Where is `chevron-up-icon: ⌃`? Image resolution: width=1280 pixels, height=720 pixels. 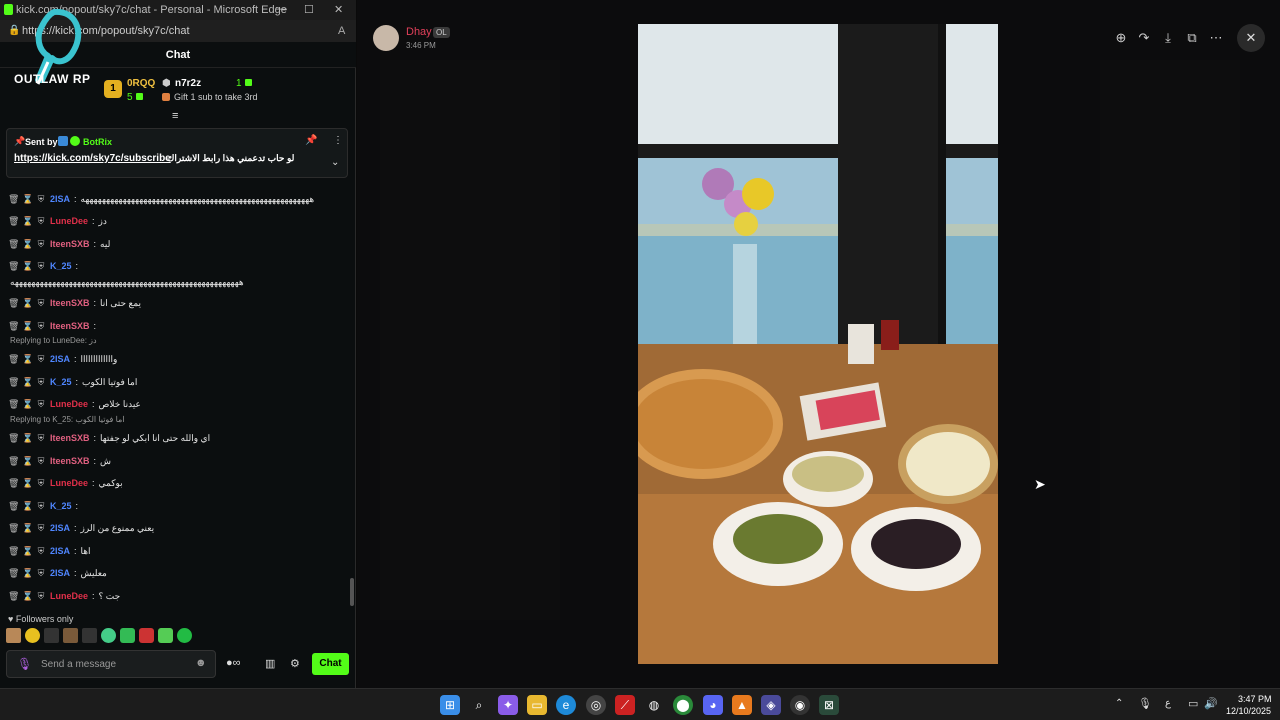
chevron-up-icon: ⌃ is located at coordinates (1119, 703).